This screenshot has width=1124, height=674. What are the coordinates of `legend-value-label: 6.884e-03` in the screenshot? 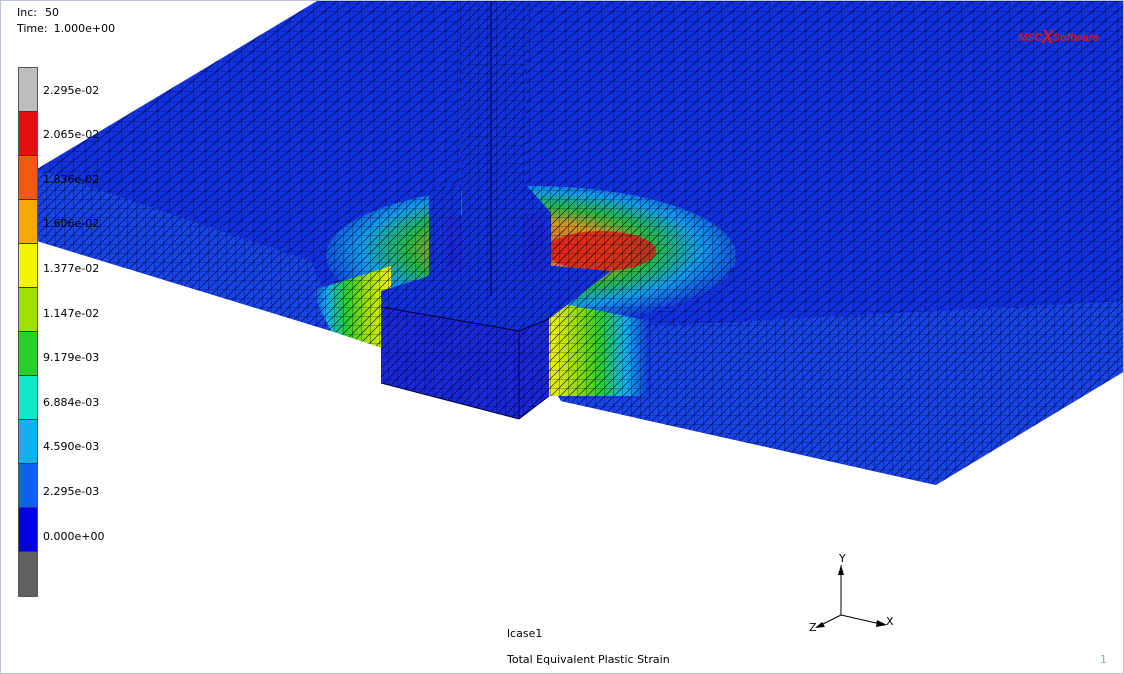 It's located at (71, 402).